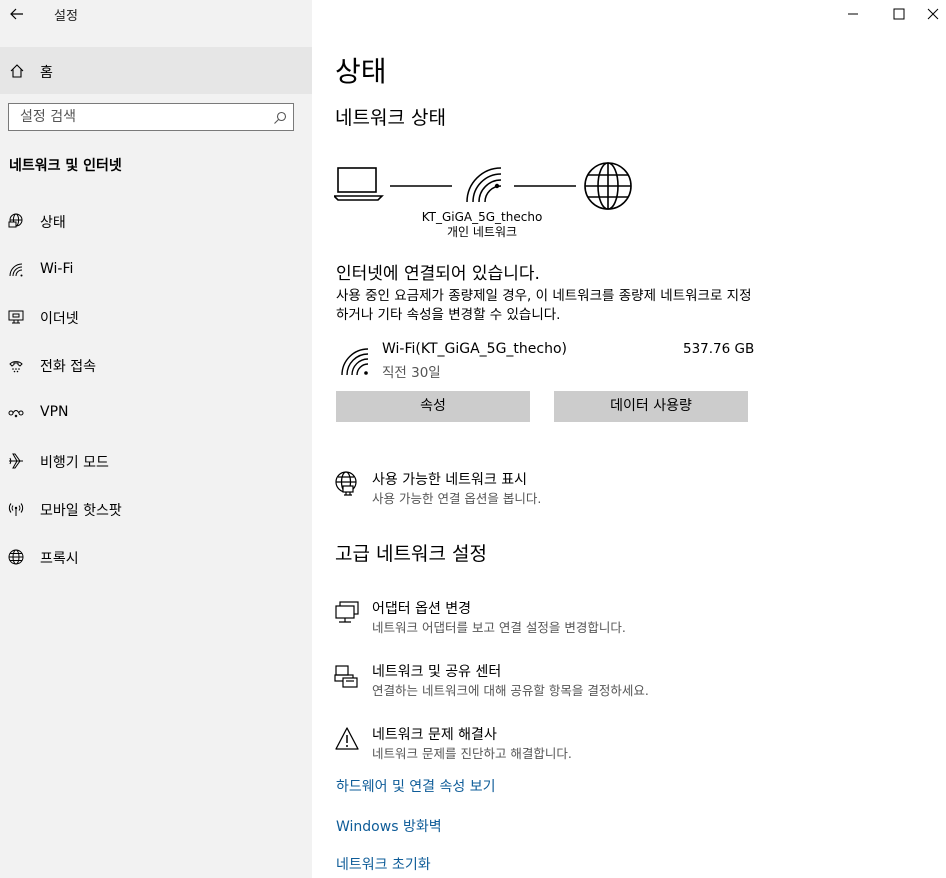  Describe the element at coordinates (450, 480) in the screenshot. I see `option-title: 사용 가능한 네트워크 표시` at that location.